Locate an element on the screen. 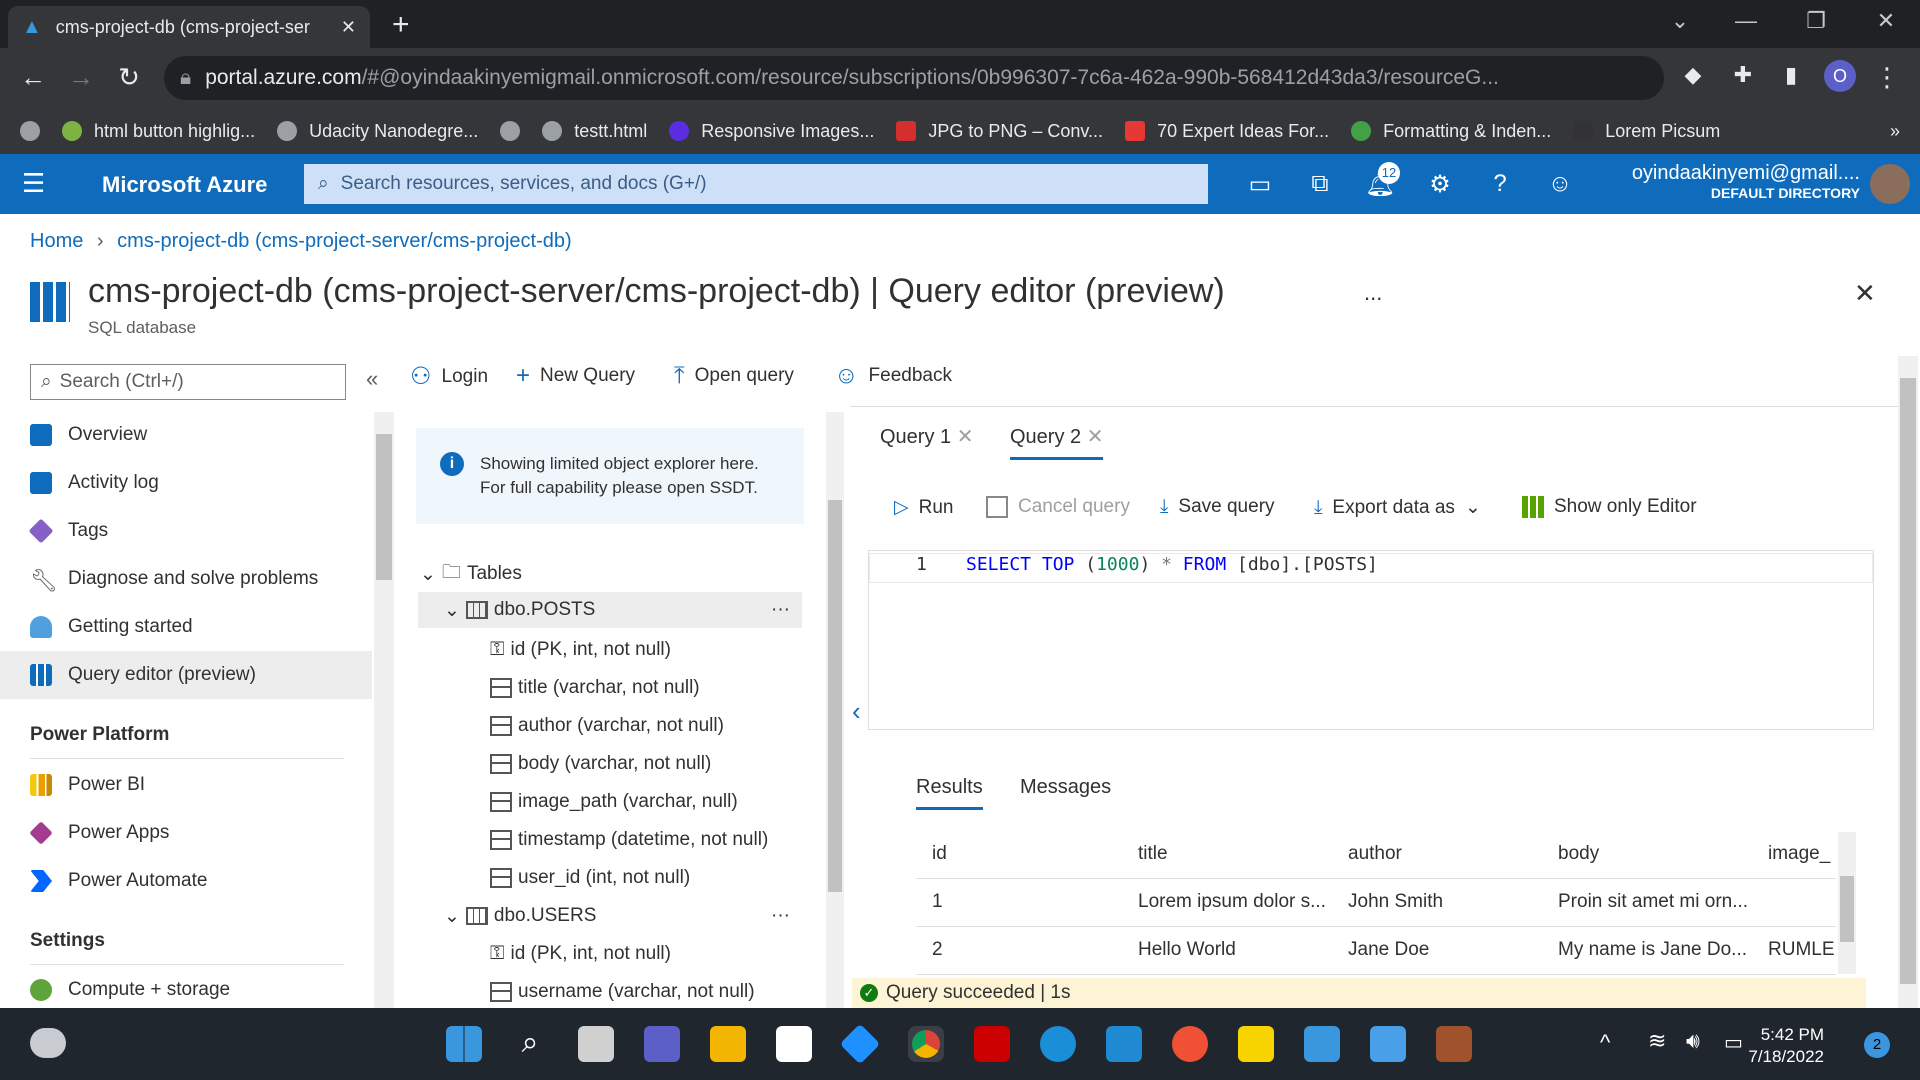  tree-node-column: image_path (varchar, null) is located at coordinates (614, 802).